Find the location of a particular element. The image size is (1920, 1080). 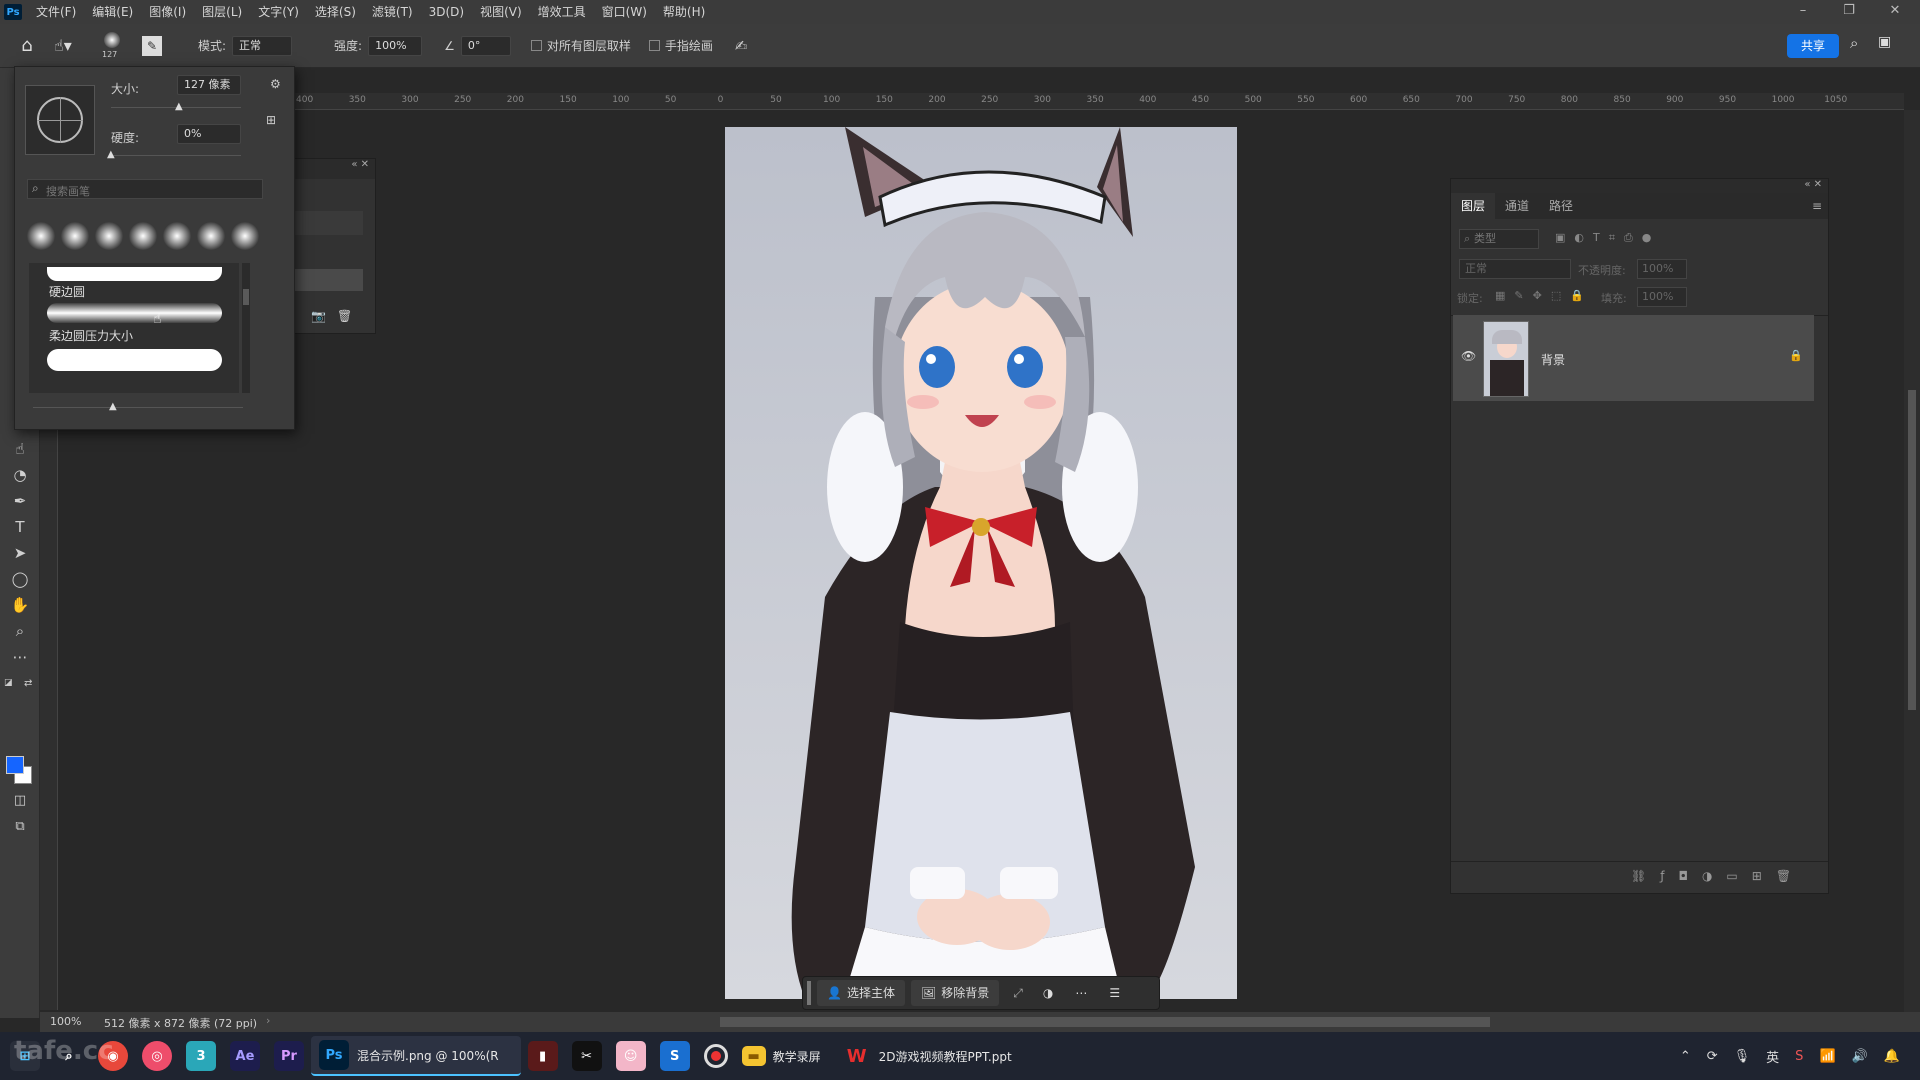

foreground-color-swatch is located at coordinates (15, 765).